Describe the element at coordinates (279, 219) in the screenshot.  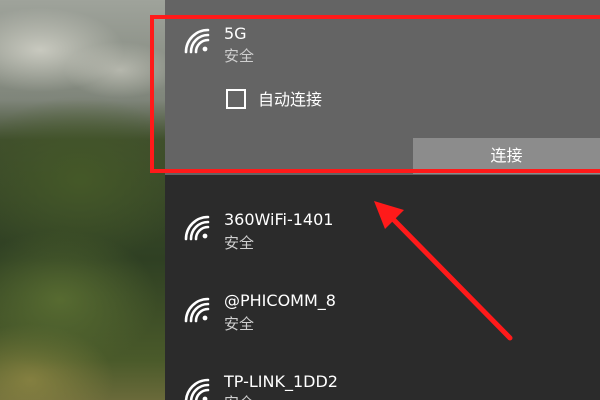
I see `network-ssid: 360WiFi-1401` at that location.